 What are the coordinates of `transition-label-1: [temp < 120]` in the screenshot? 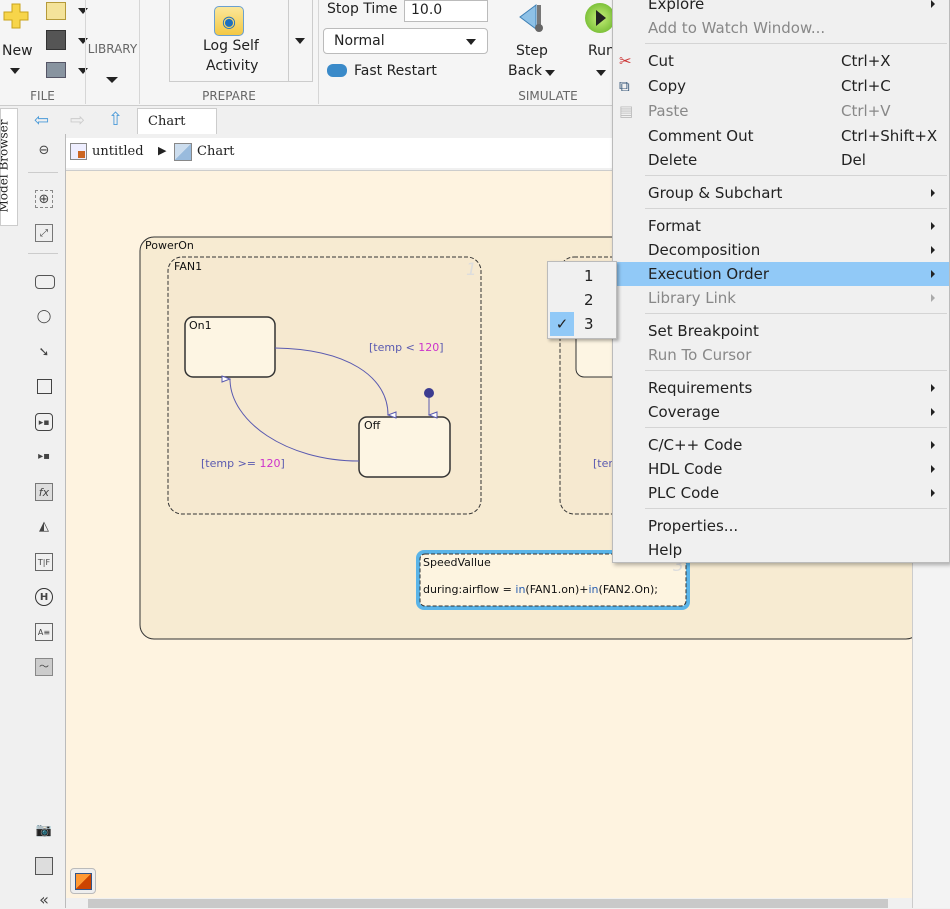 It's located at (406, 347).